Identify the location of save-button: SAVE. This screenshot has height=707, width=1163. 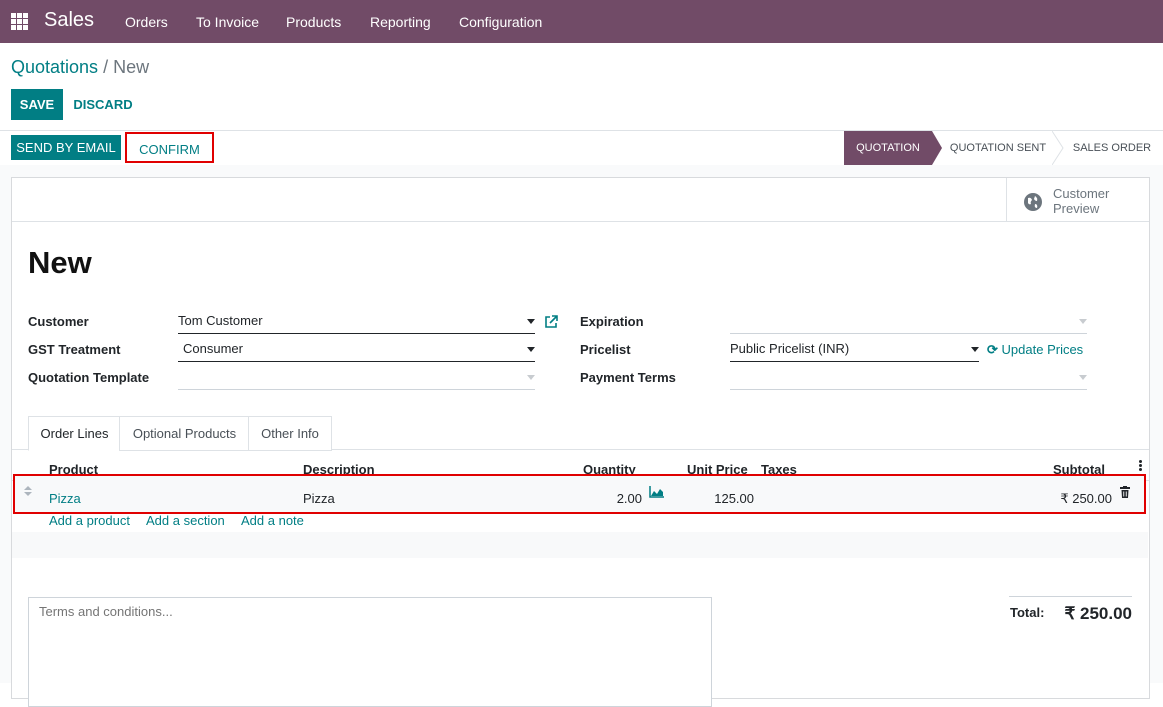
(37, 104).